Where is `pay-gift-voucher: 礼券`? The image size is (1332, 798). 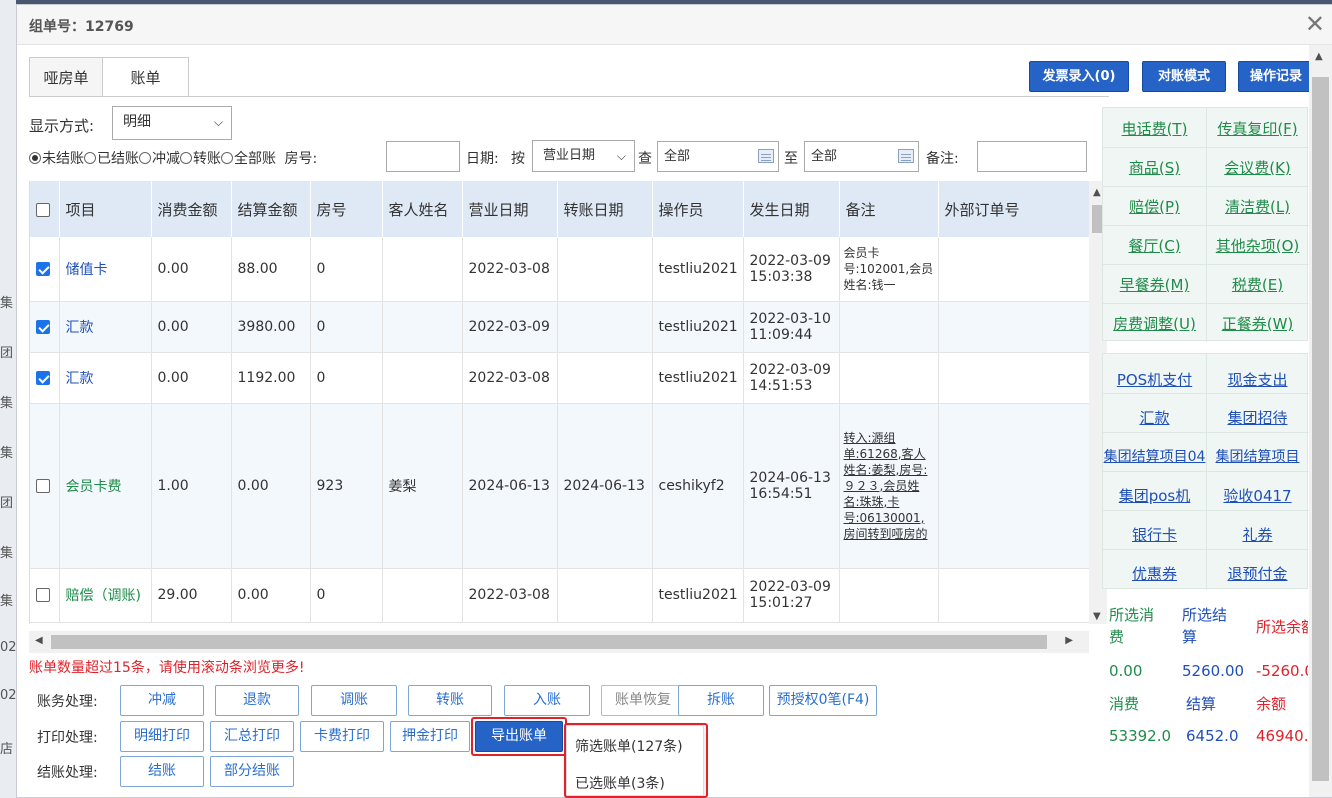
pay-gift-voucher: 礼券 is located at coordinates (1257, 534).